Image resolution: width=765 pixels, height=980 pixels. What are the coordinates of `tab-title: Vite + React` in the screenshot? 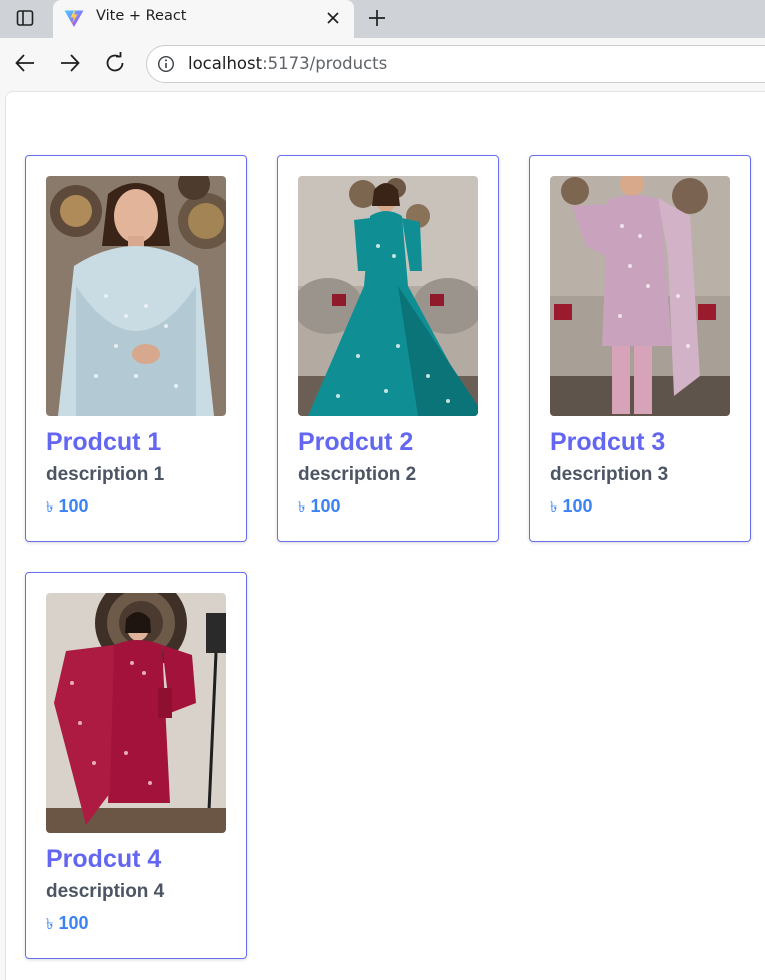 It's located at (141, 16).